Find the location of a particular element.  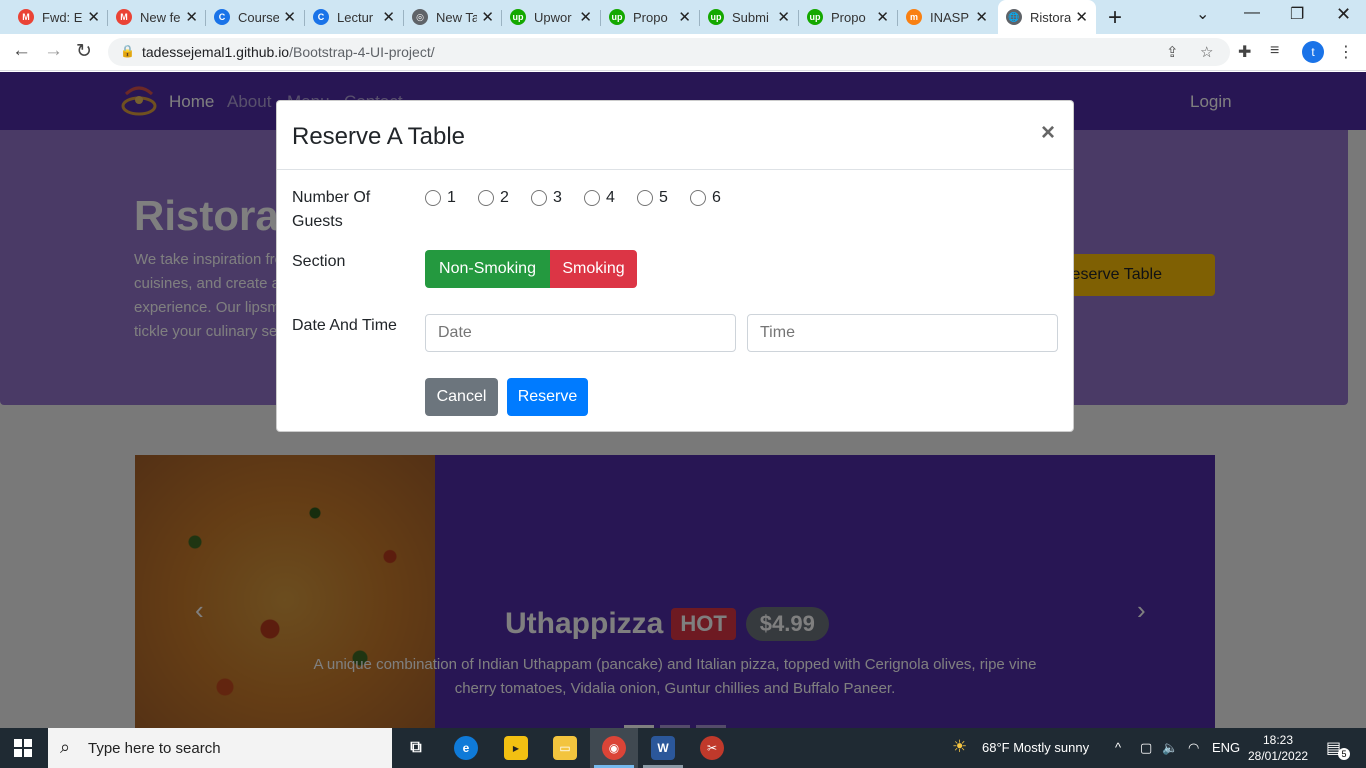

guest-option-label: 2 is located at coordinates (504, 197).